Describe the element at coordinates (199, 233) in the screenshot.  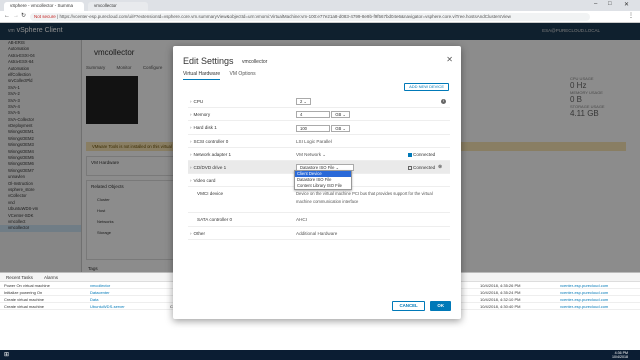
I see `other-label: Other` at that location.